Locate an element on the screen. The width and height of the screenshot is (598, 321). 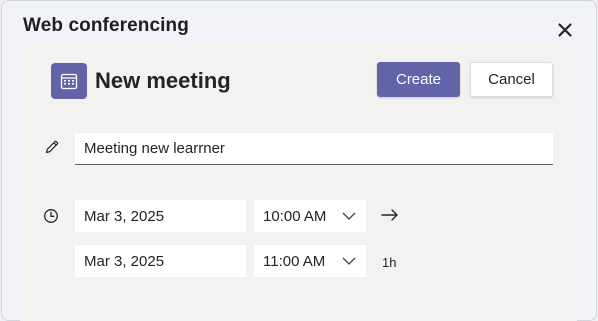
start-time-dropdown: 10:00 AM is located at coordinates (310, 216).